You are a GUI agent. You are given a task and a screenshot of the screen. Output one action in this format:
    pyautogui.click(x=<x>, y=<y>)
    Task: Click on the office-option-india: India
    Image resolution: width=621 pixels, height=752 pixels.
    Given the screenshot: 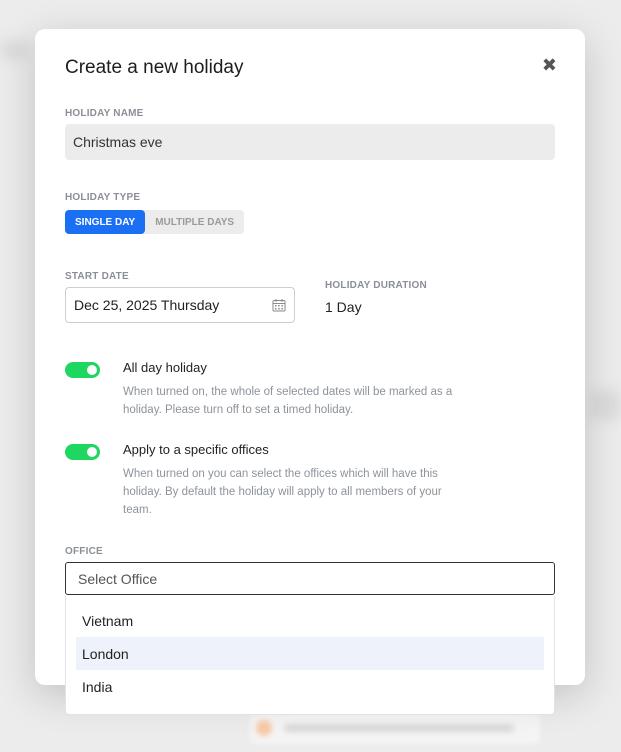 What is the action you would take?
    pyautogui.click(x=310, y=686)
    